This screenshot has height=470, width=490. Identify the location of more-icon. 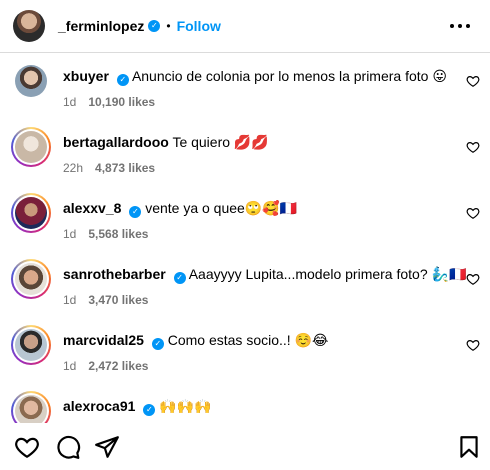
(460, 26).